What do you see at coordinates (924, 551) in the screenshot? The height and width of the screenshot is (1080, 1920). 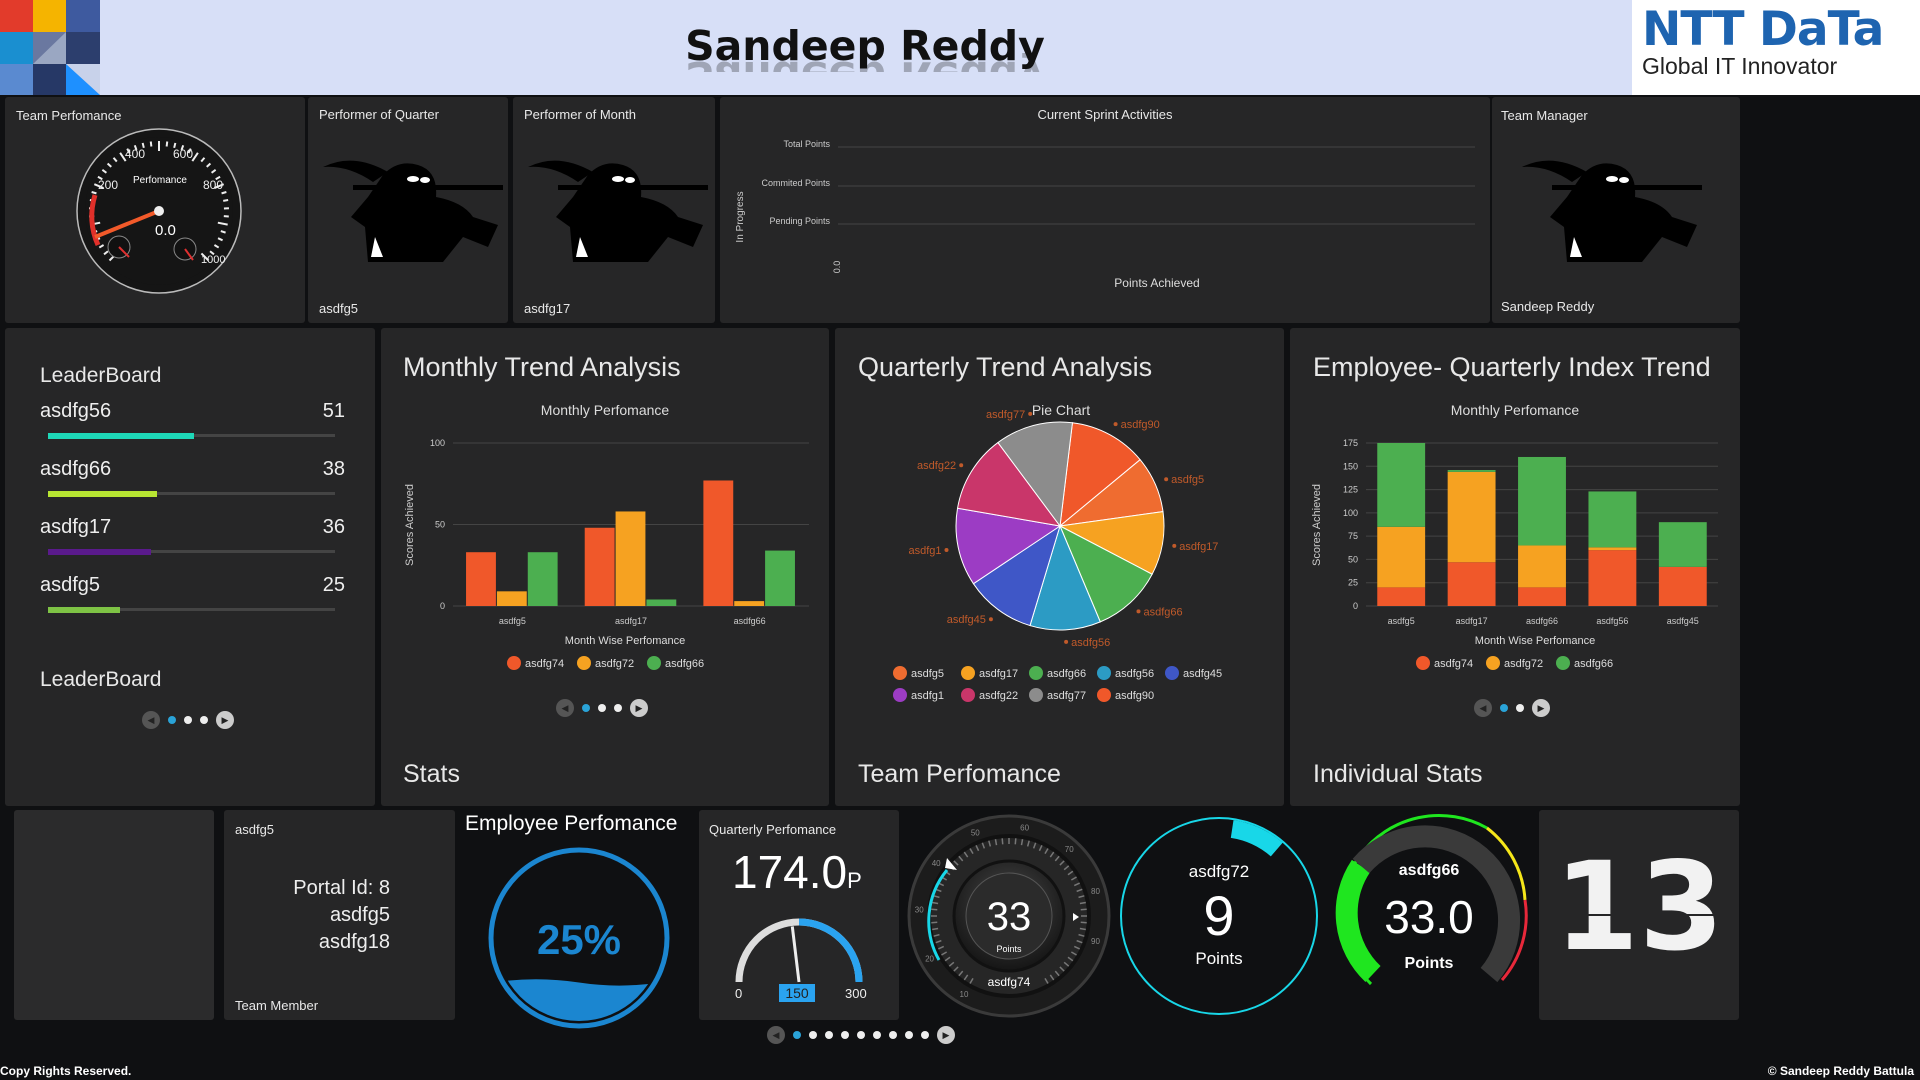 I see `pie-label: asdfg1` at bounding box center [924, 551].